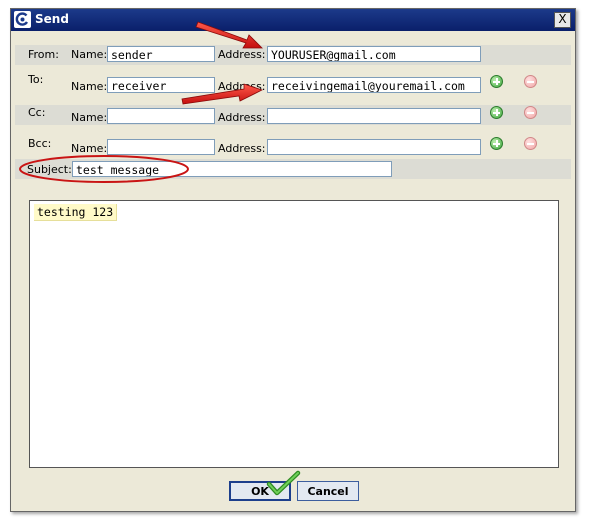 The width and height of the screenshot is (600, 525). I want to click on to-label: To:, so click(36, 79).